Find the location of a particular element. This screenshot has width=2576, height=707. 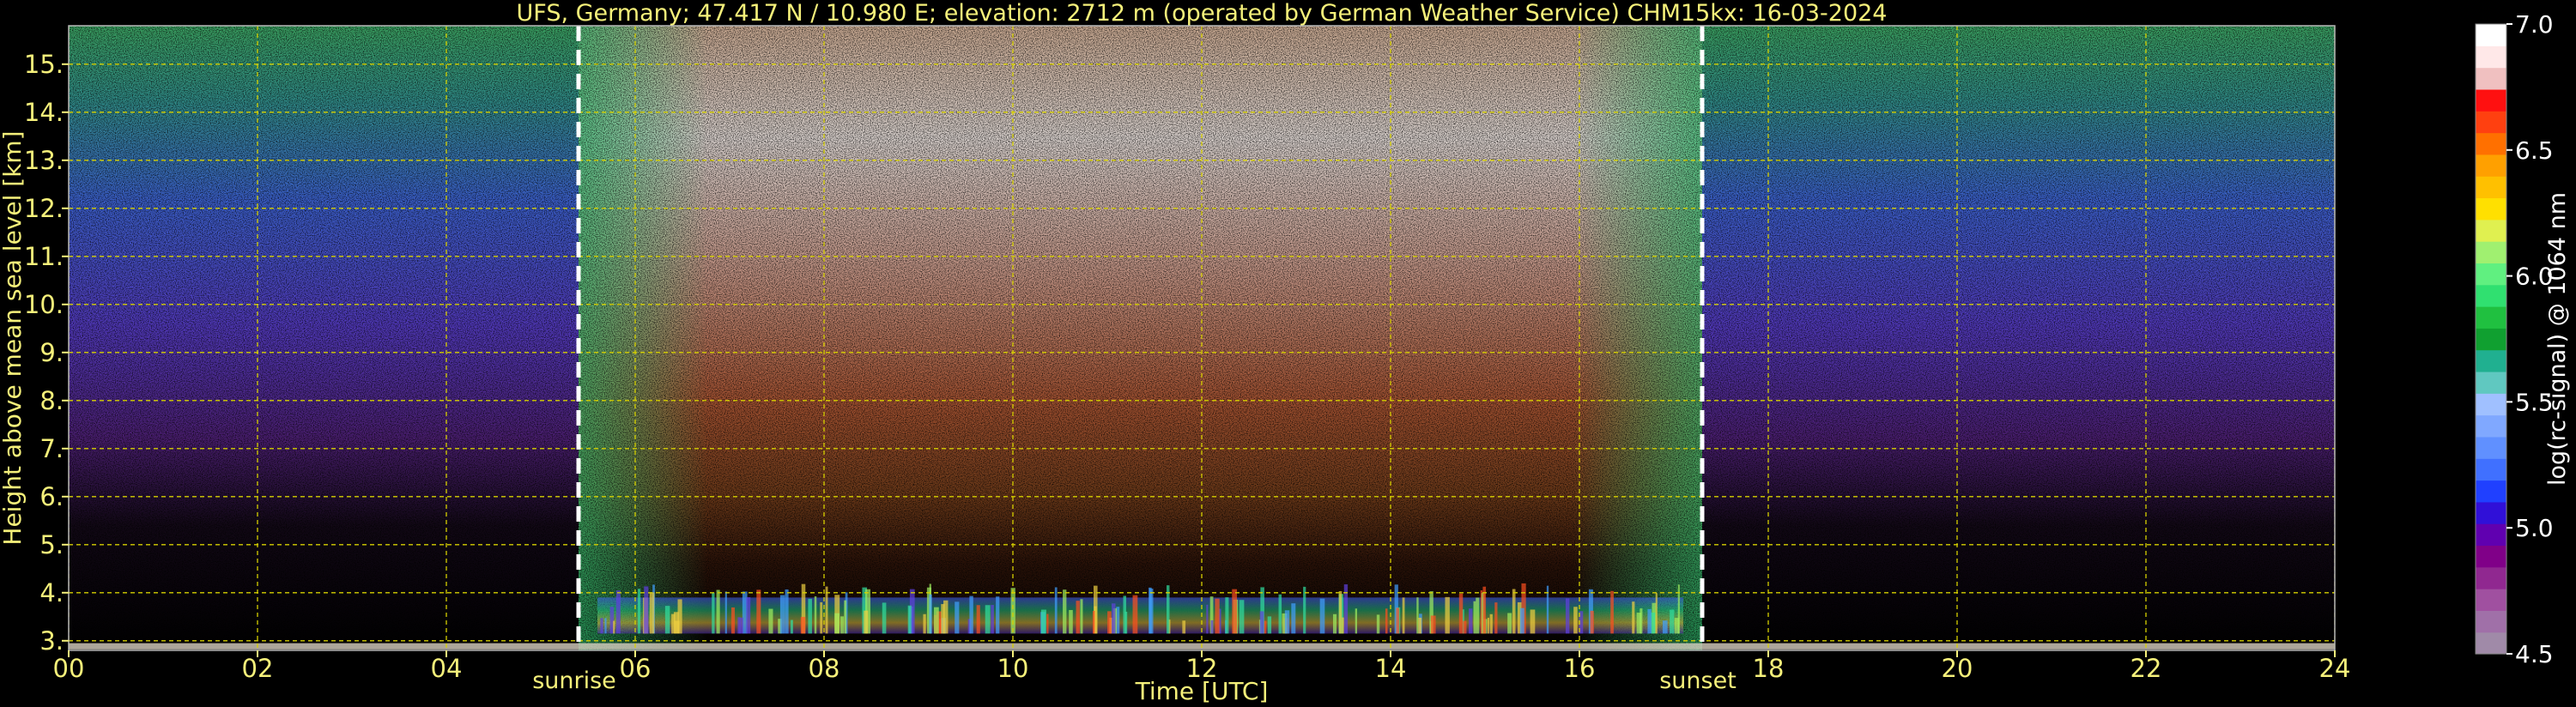

y-tick-label: 3. is located at coordinates (51, 641).